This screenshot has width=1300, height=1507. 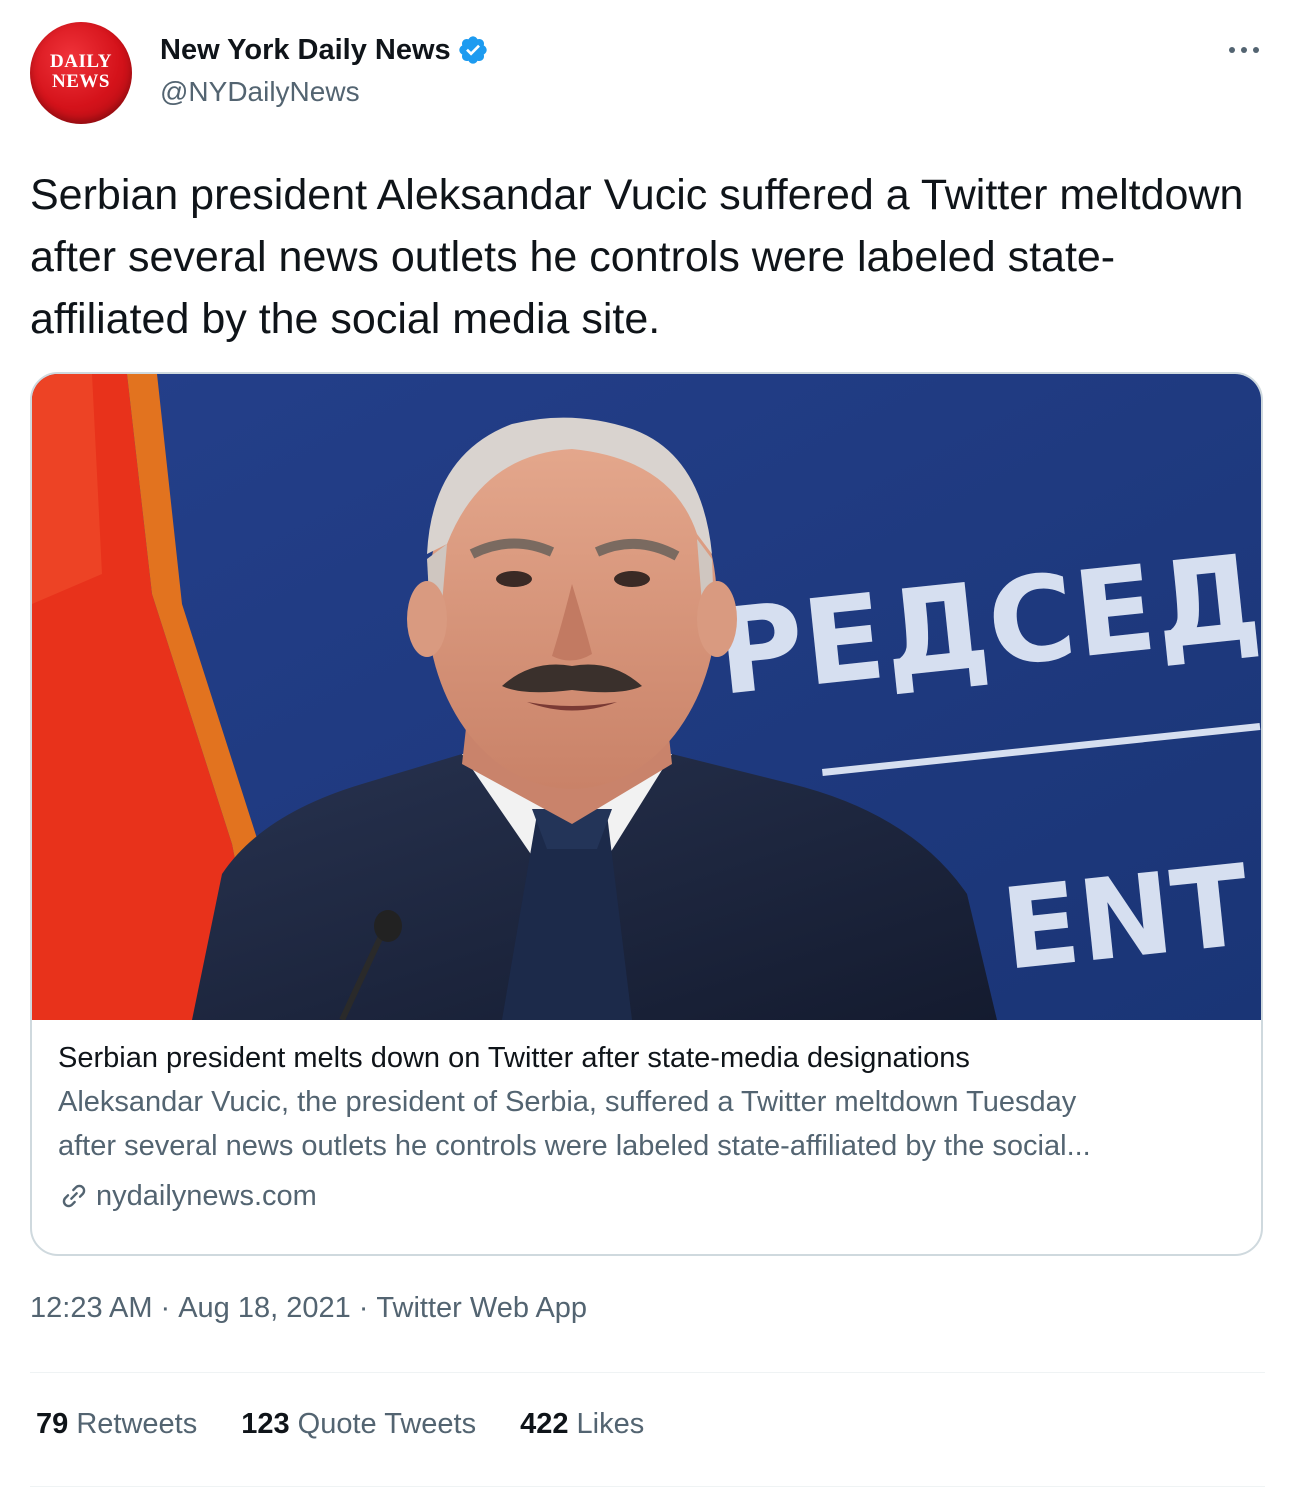 What do you see at coordinates (648, 1196) in the screenshot?
I see `card-domain: nydailynews.com` at bounding box center [648, 1196].